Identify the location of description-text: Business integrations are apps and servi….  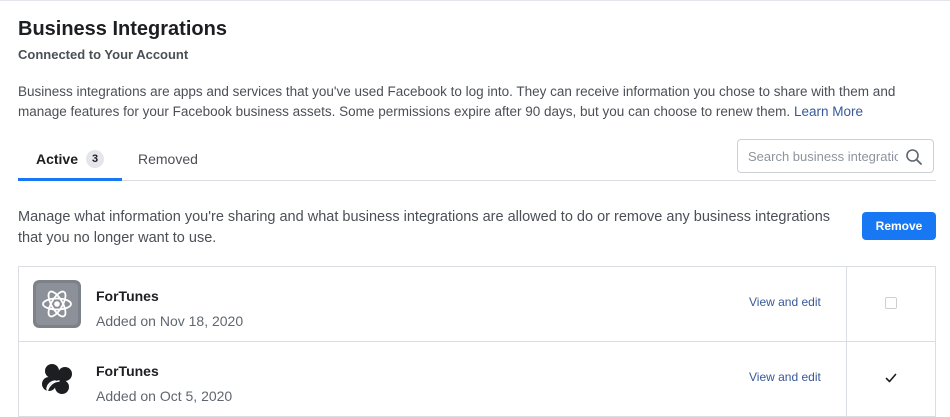
(457, 101).